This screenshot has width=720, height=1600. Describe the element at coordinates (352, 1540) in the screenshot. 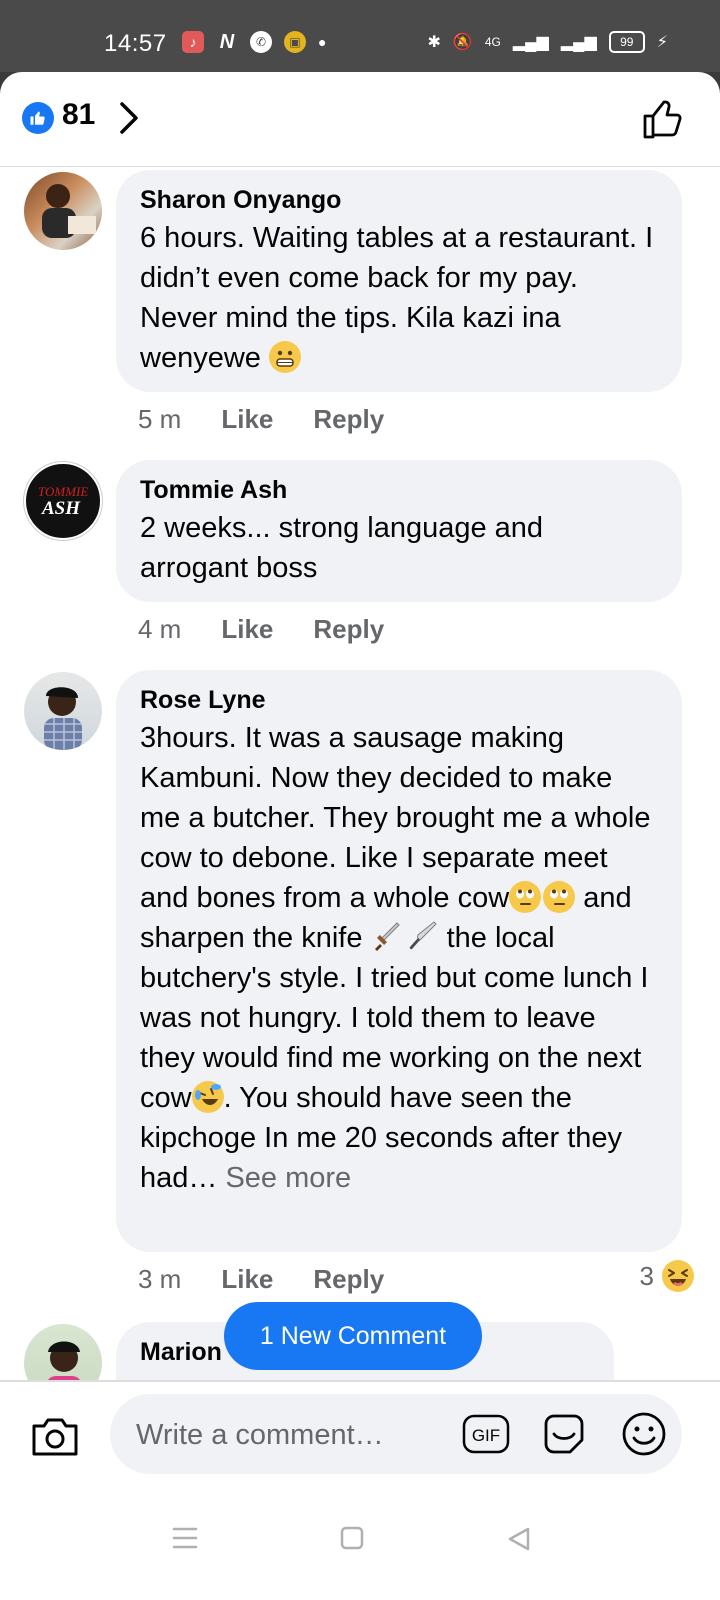

I see `home-icon` at that location.